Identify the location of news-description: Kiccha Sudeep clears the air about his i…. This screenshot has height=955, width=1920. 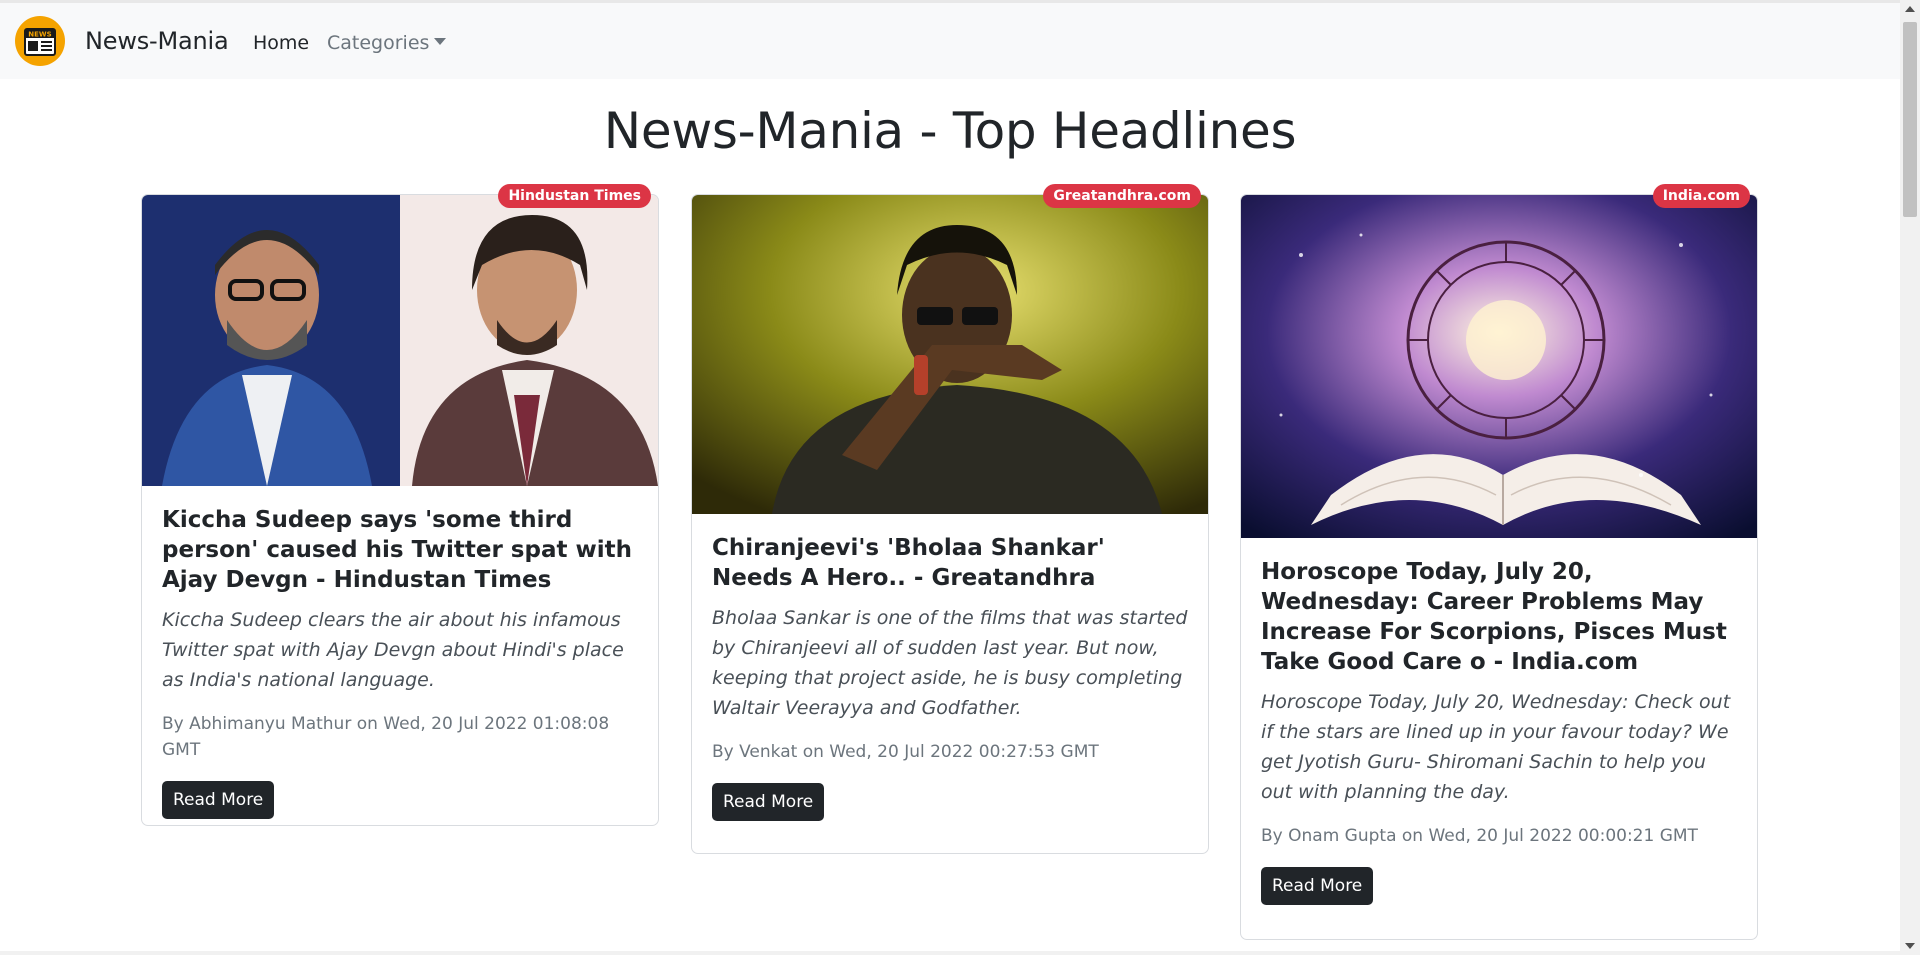
(393, 650).